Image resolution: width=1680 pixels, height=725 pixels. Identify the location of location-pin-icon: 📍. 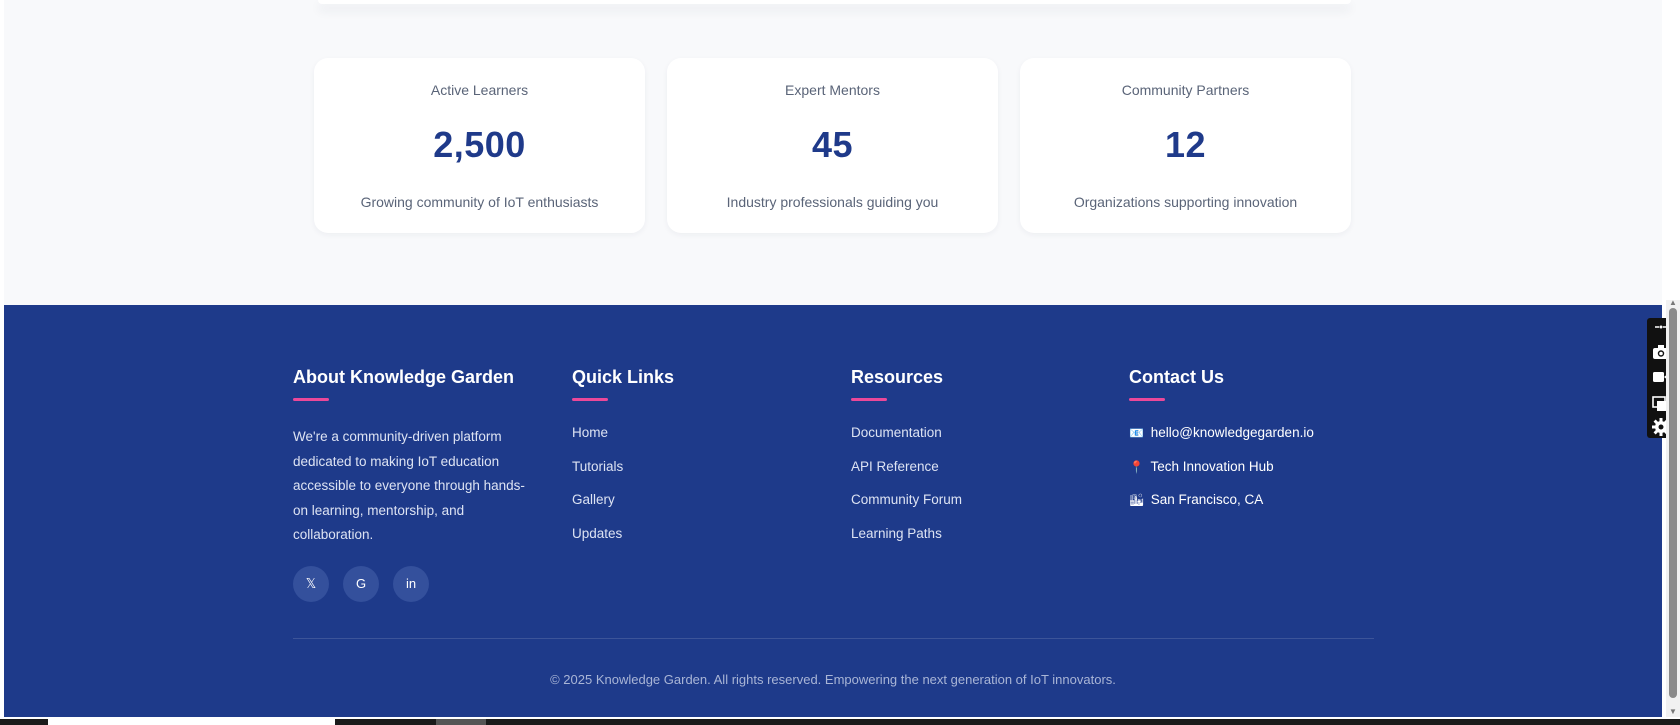
(1136, 466).